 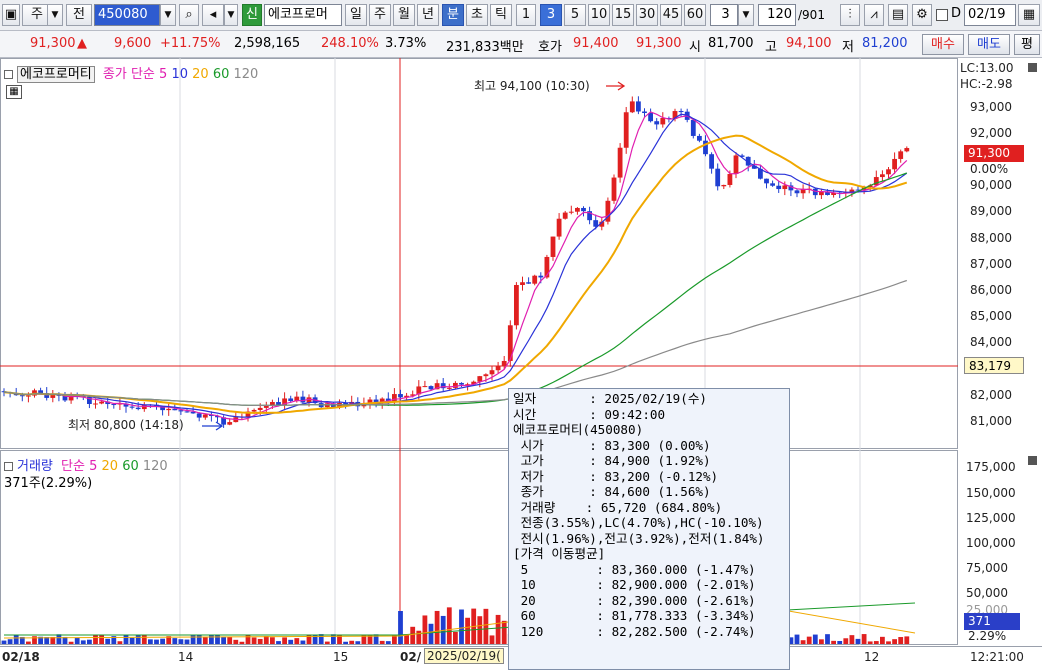 What do you see at coordinates (990, 15) in the screenshot?
I see `date-input: 02/19` at bounding box center [990, 15].